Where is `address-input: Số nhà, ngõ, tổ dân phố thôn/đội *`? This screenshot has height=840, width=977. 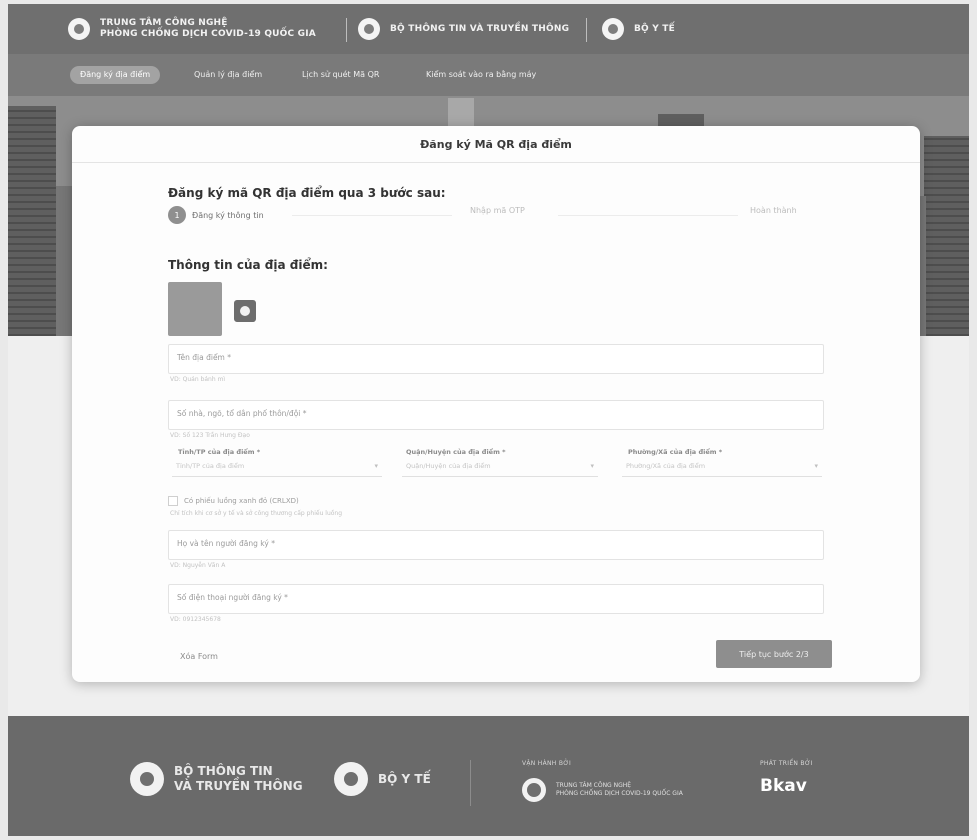
address-input: Số nhà, ngõ, tổ dân phố thôn/đội * is located at coordinates (496, 415).